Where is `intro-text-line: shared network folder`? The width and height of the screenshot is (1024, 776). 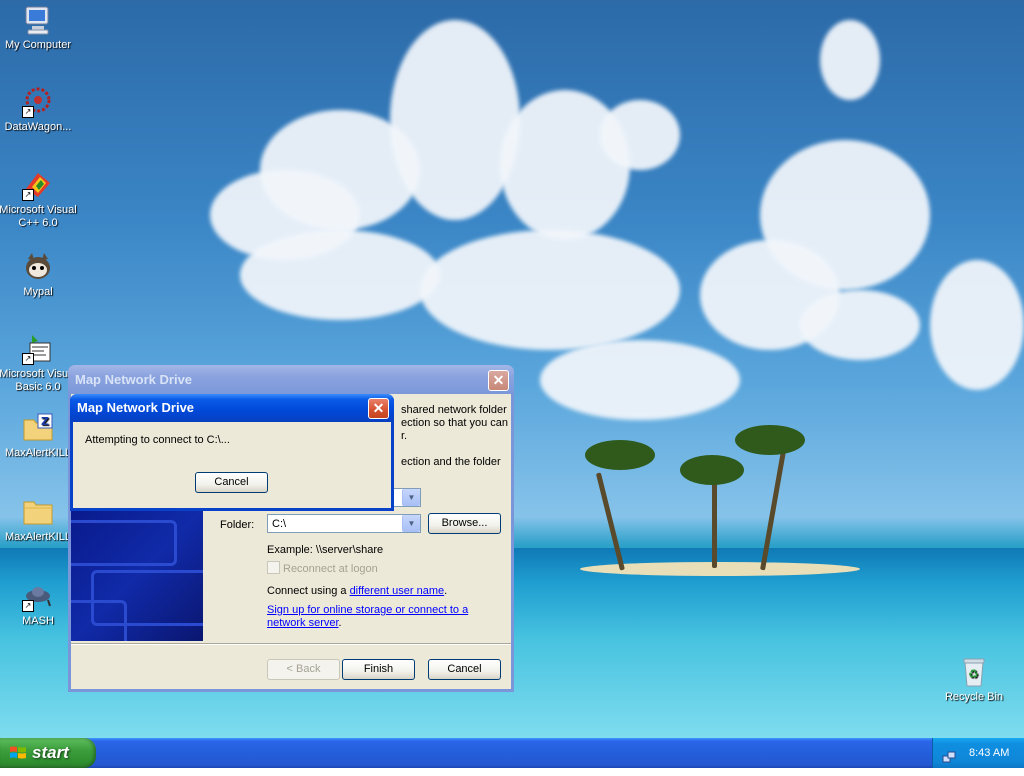 intro-text-line: shared network folder is located at coordinates (454, 410).